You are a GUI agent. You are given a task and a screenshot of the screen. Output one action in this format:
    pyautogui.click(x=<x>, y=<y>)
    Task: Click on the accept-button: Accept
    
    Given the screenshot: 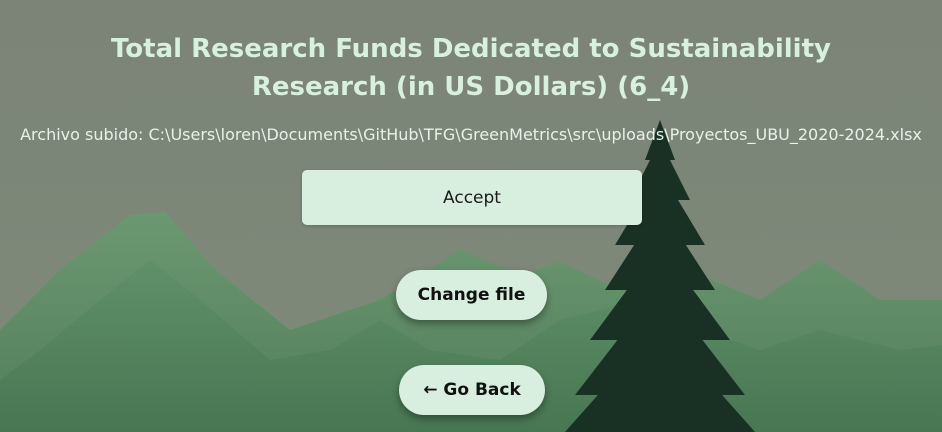 What is the action you would take?
    pyautogui.click(x=472, y=197)
    